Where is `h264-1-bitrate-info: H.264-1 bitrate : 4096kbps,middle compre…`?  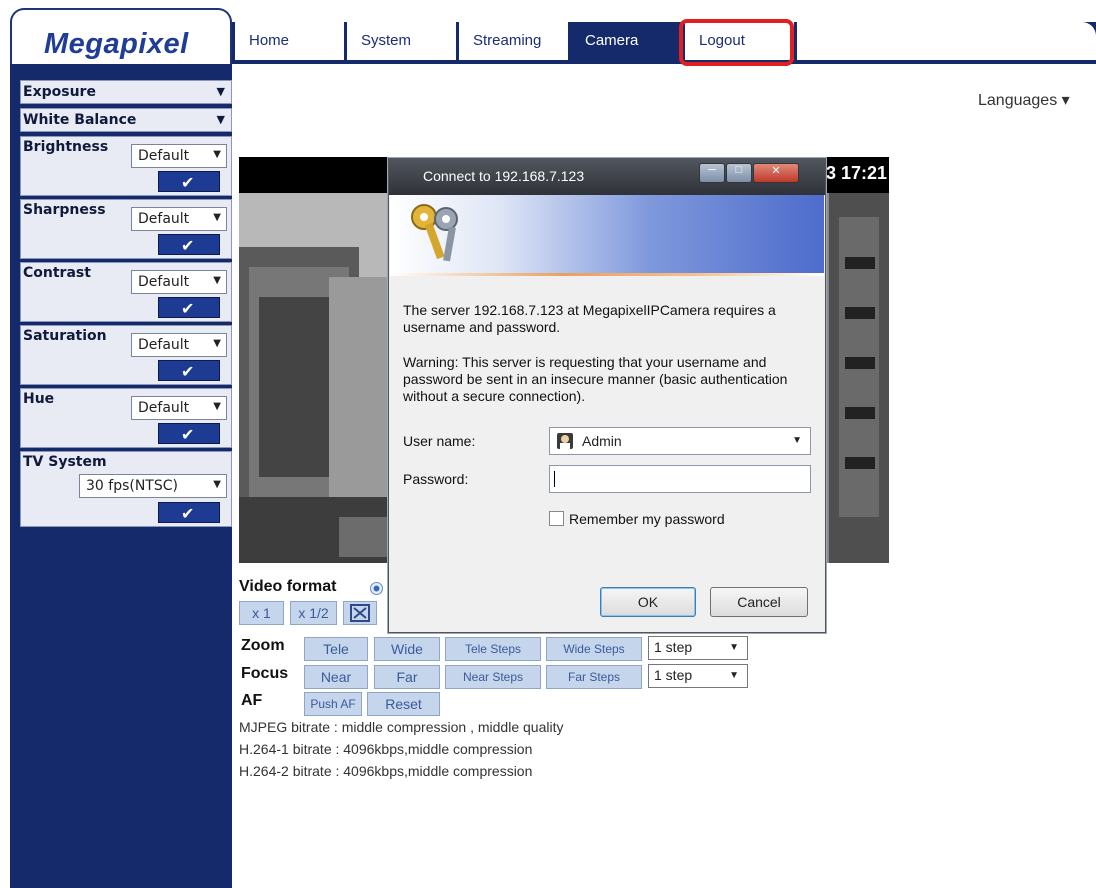 h264-1-bitrate-info: H.264-1 bitrate : 4096kbps,middle compre… is located at coordinates (386, 749).